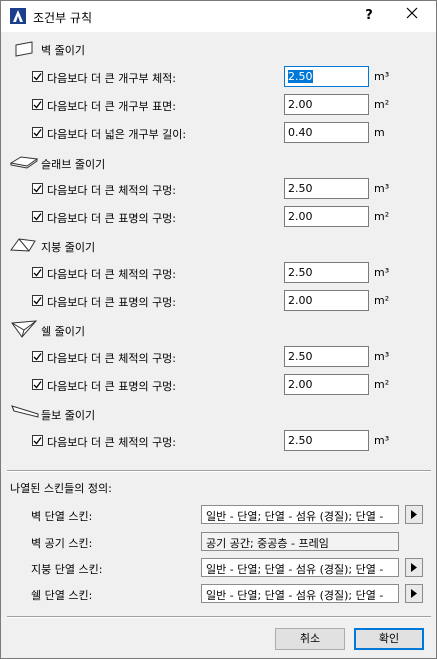  Describe the element at coordinates (300, 541) in the screenshot. I see `wall-air-skin-field: 공기 공간; 중공층 - 프레임` at that location.